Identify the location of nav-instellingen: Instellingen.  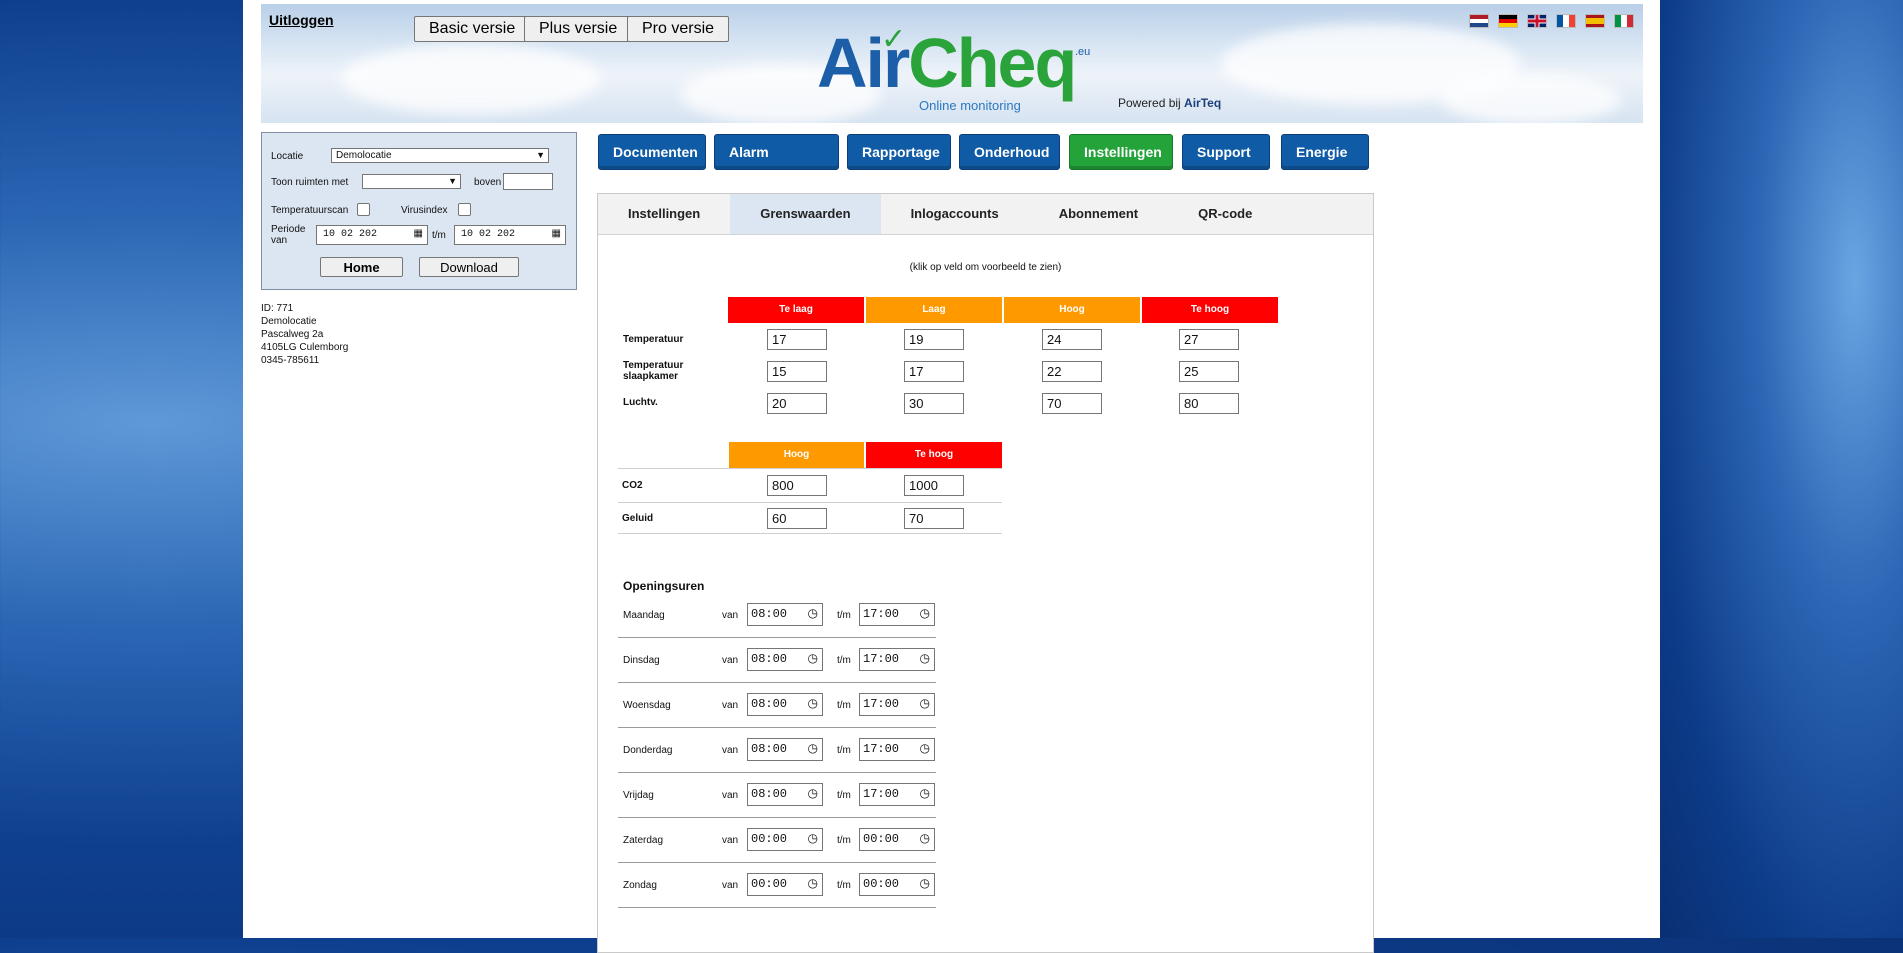
(1121, 152).